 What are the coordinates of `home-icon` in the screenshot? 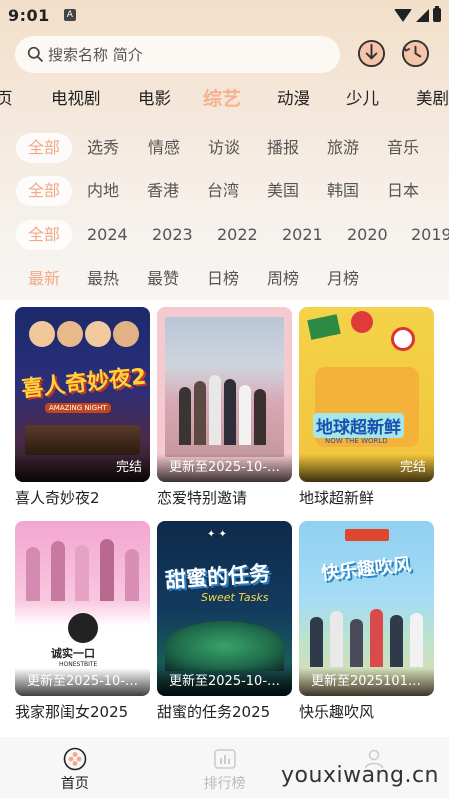 It's located at (75, 759).